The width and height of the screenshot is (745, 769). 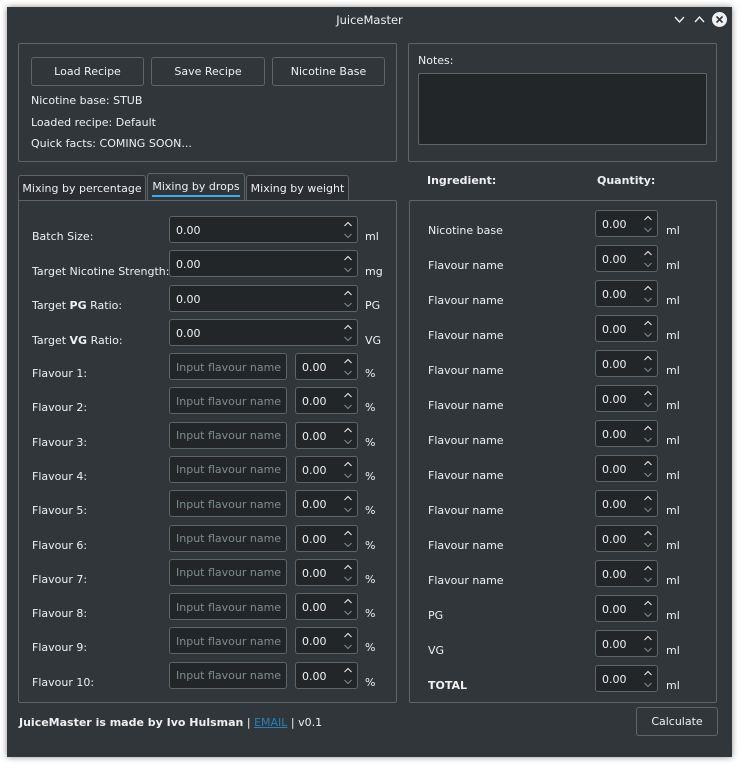 What do you see at coordinates (263, 229) in the screenshot?
I see `batch-size-spinbox: 0.00` at bounding box center [263, 229].